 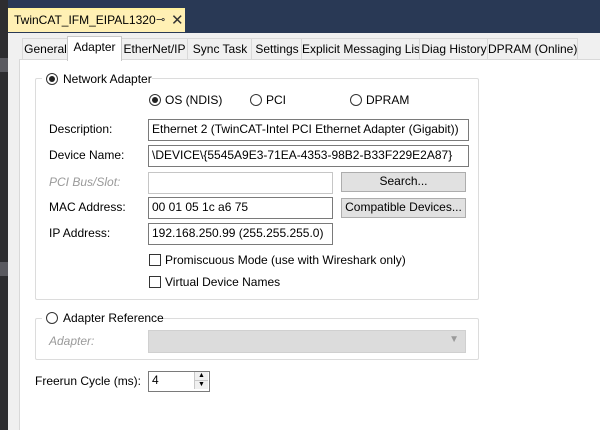 I want to click on mode-pci-radio, so click(x=256, y=100).